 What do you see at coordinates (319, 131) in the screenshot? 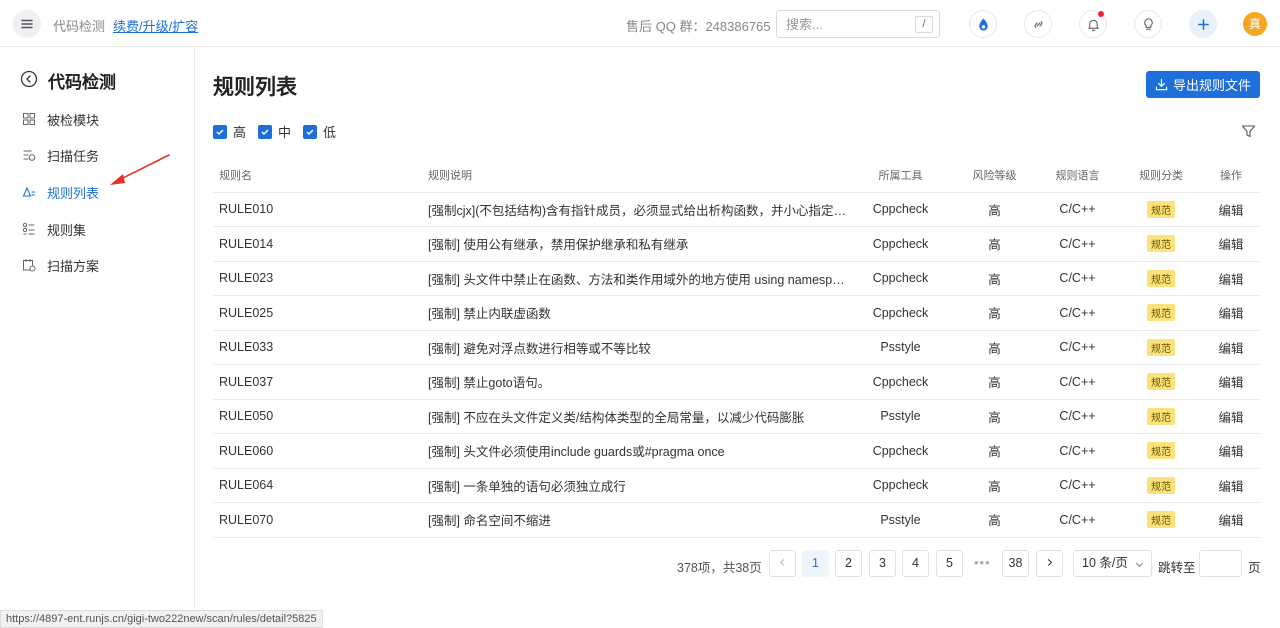
I see `filter-low-checkbox: 低` at bounding box center [319, 131].